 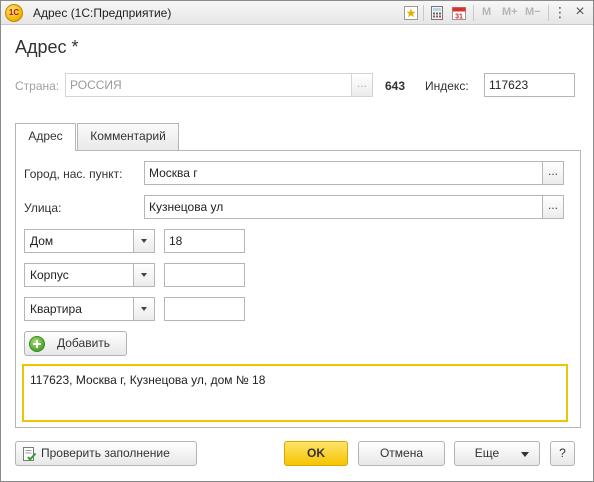 What do you see at coordinates (297, 13) in the screenshot?
I see `title-bar: 1С Адрес (1С:Предприятие) 31 M M+ M− ⋮ ×` at bounding box center [297, 13].